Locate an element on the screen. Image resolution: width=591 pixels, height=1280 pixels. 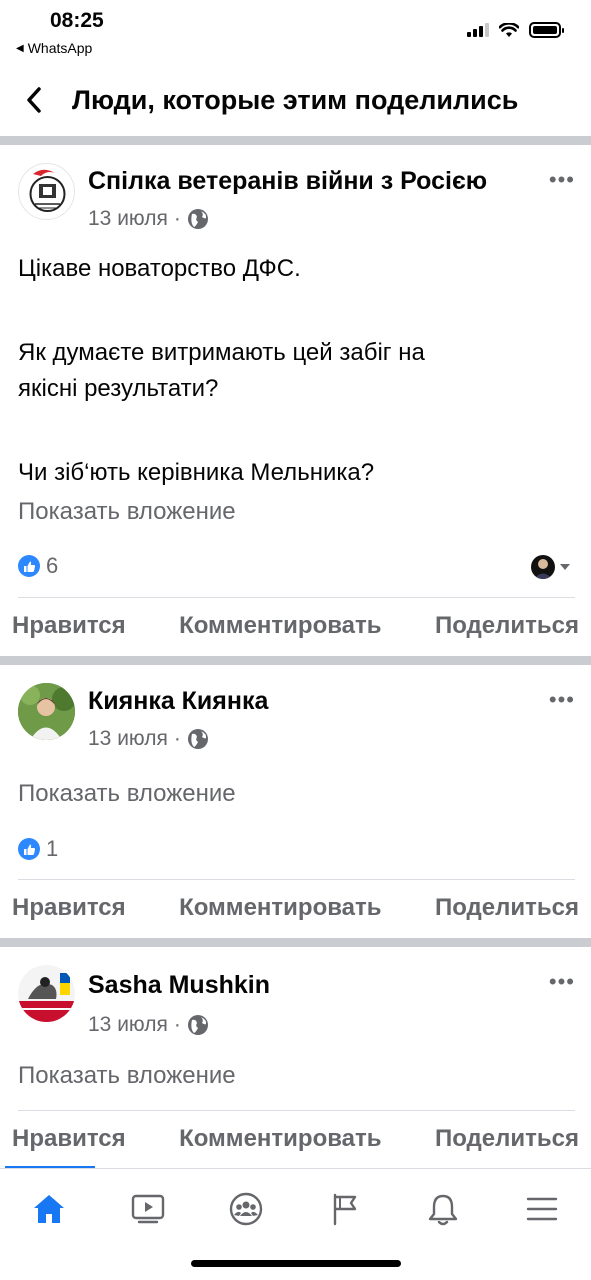
nav-notifications is located at coordinates (443, 1209).